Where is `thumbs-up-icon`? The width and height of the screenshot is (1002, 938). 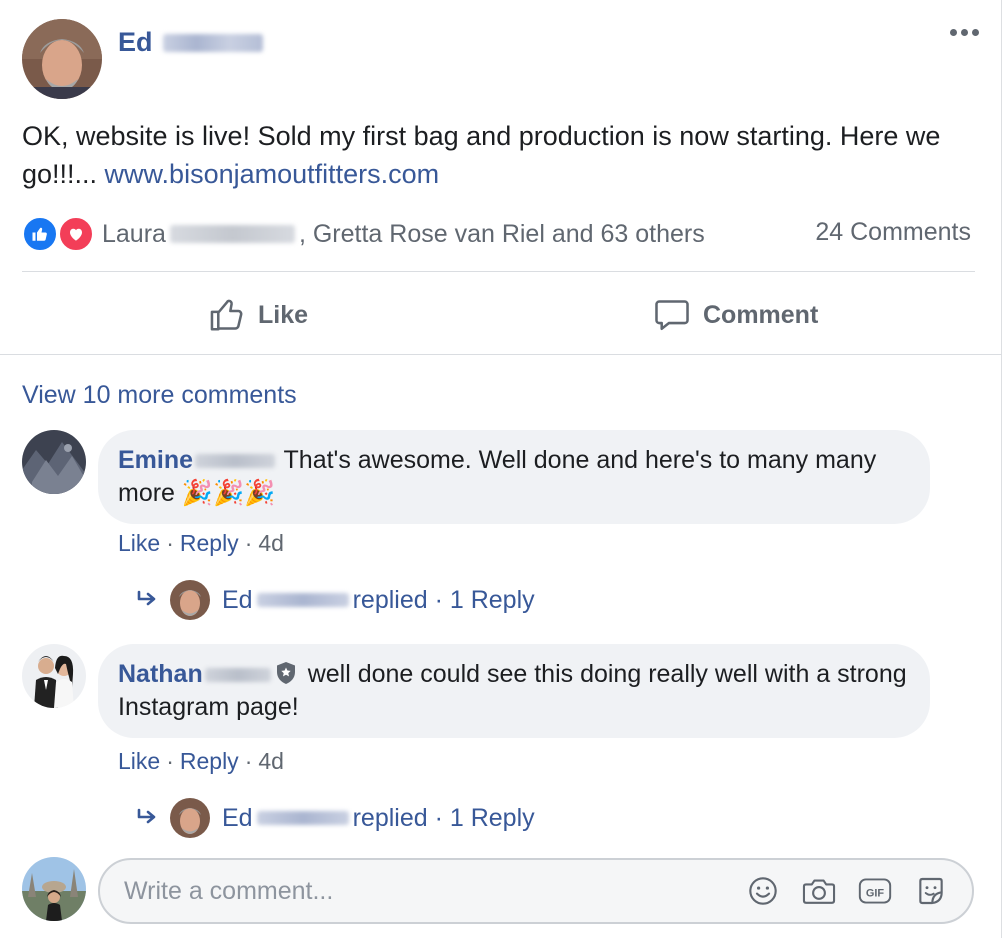 thumbs-up-icon is located at coordinates (226, 315).